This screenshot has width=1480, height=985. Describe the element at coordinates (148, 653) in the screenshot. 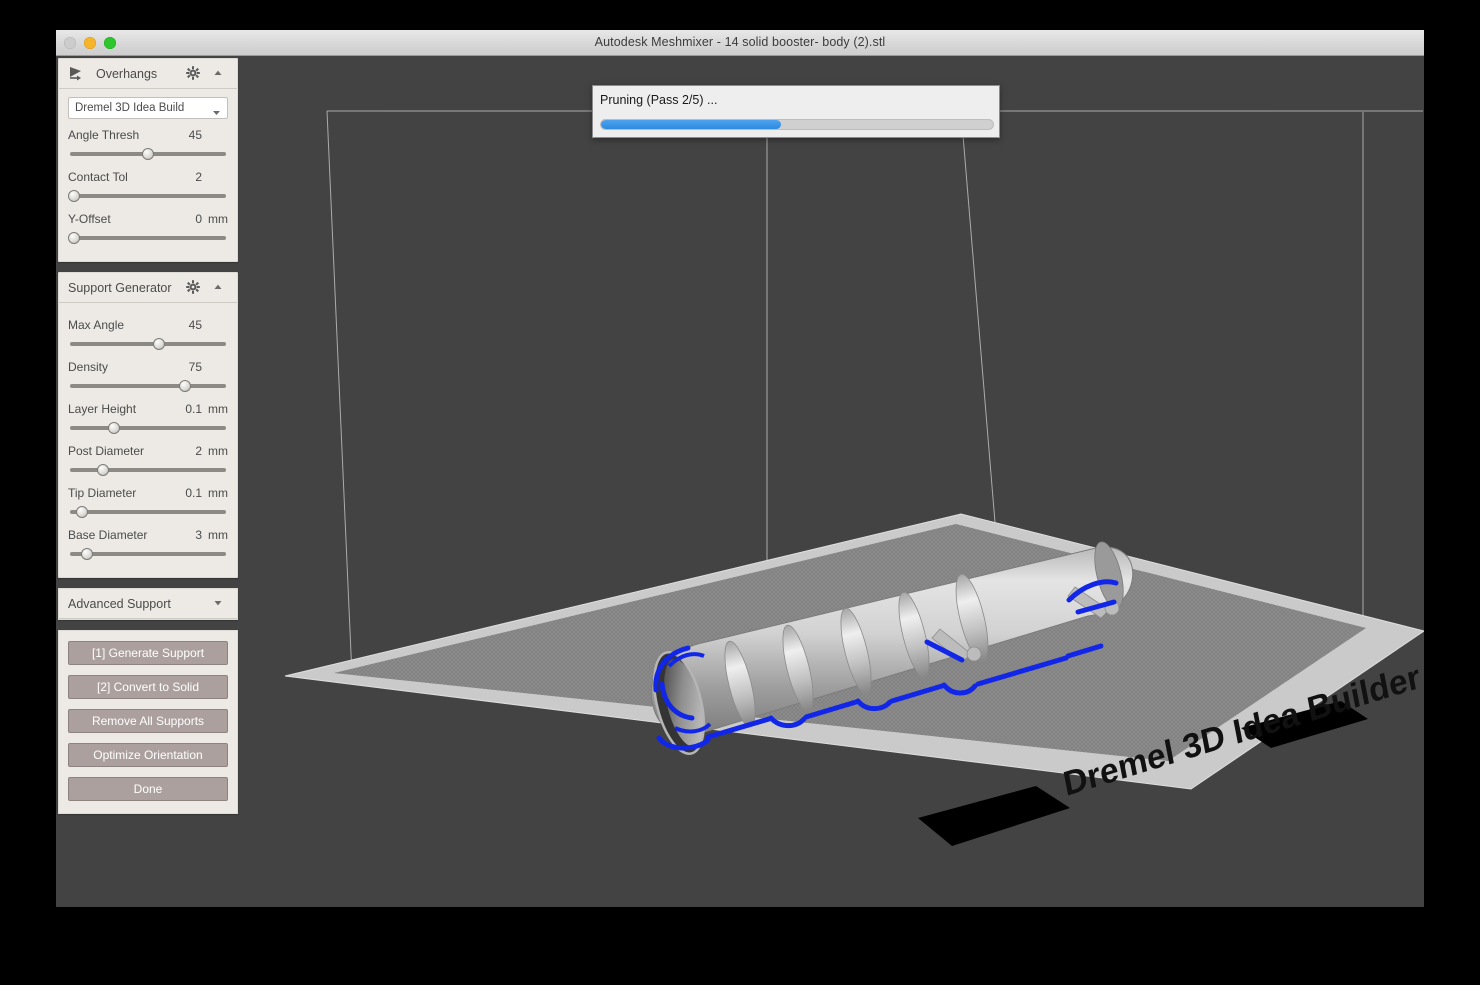

I see `generate-support-button: [1] Generate Support` at that location.